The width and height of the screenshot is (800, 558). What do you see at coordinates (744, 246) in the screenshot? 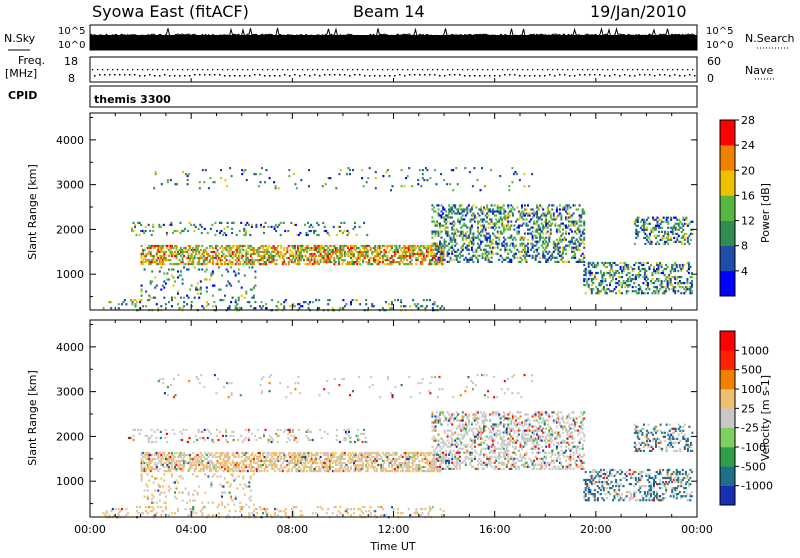
I see `colorbar-tick-label: 8` at bounding box center [744, 246].